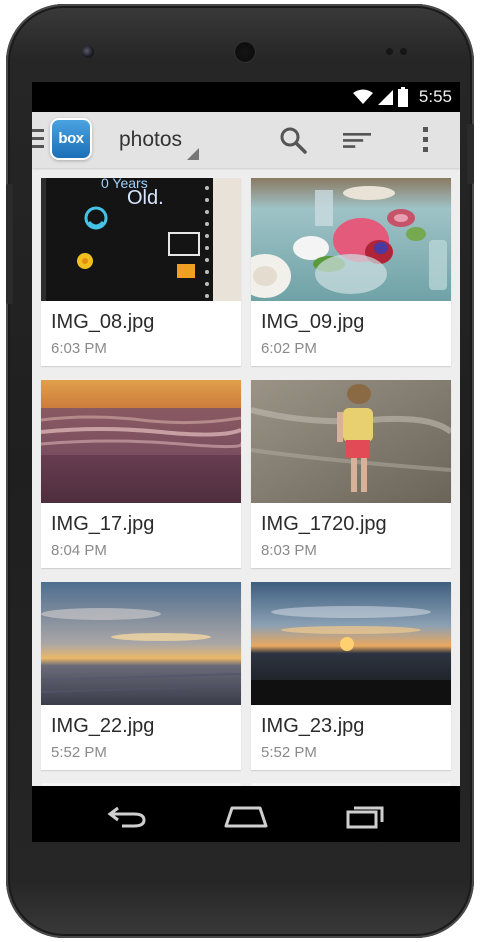 Image resolution: width=480 pixels, height=942 pixels. Describe the element at coordinates (38, 140) in the screenshot. I see `menu-icon` at that location.